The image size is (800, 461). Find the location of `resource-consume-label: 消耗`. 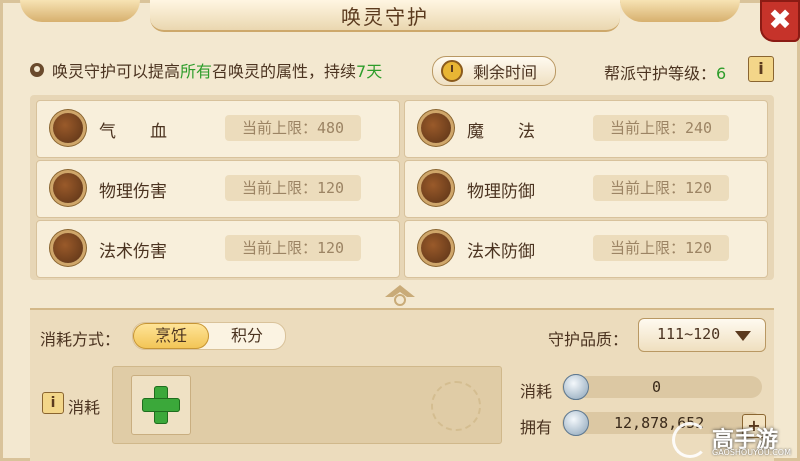

resource-consume-label: 消耗 is located at coordinates (536, 391).